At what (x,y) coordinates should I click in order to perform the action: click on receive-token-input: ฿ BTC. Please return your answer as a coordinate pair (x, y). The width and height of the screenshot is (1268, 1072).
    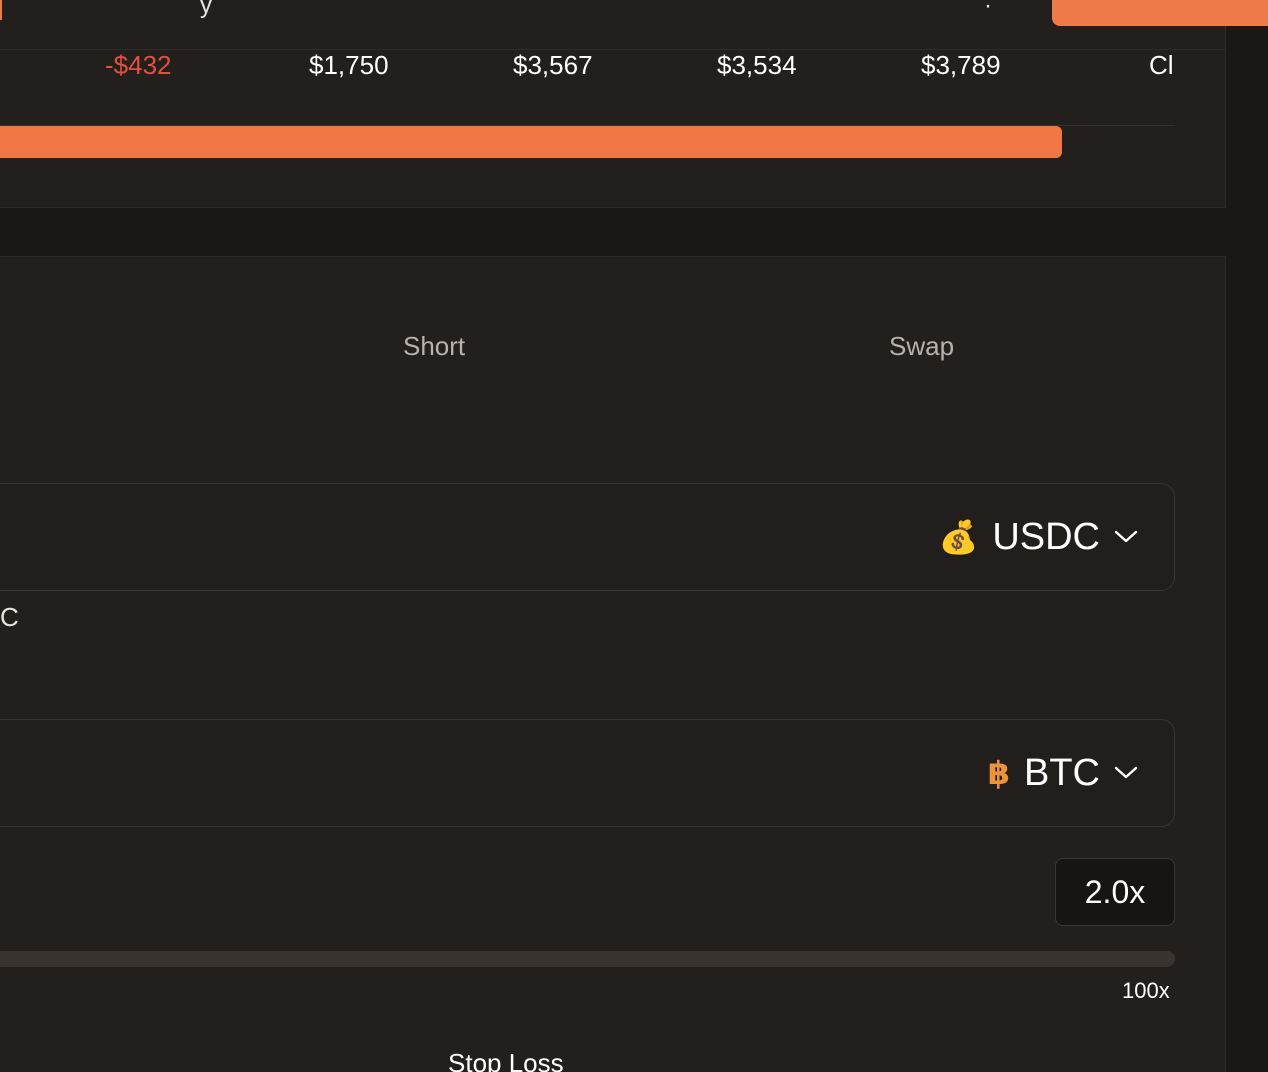
    Looking at the image, I should click on (587, 773).